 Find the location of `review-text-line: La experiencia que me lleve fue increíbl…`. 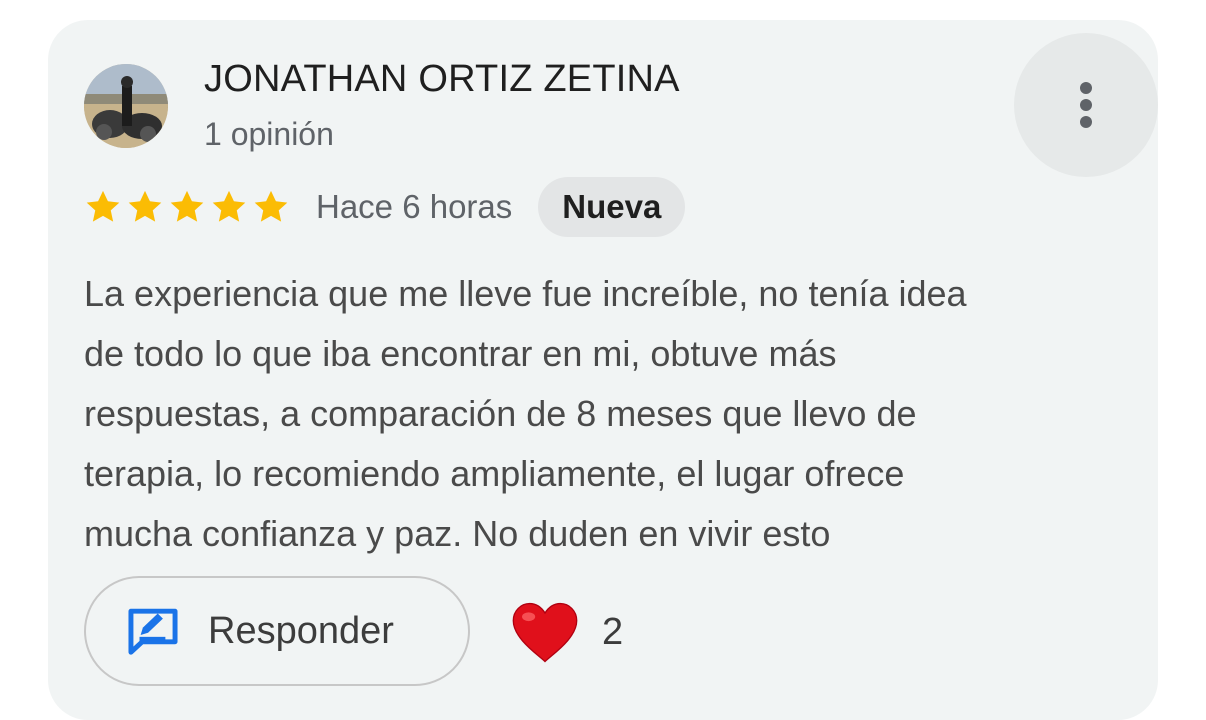

review-text-line: La experiencia que me lleve fue increíbl… is located at coordinates (525, 293).